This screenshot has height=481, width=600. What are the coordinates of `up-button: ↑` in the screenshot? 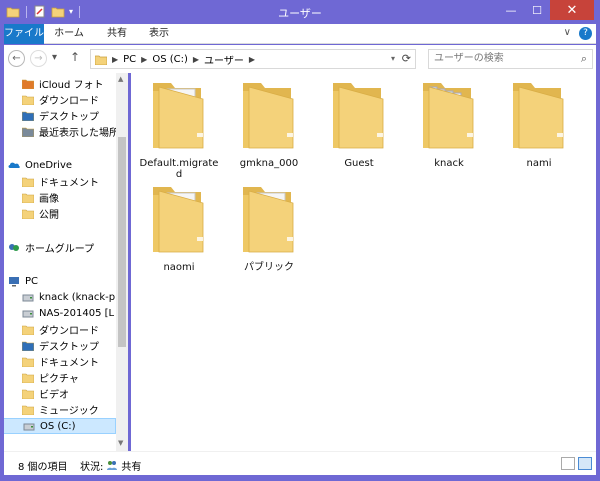 It's located at (75, 57).